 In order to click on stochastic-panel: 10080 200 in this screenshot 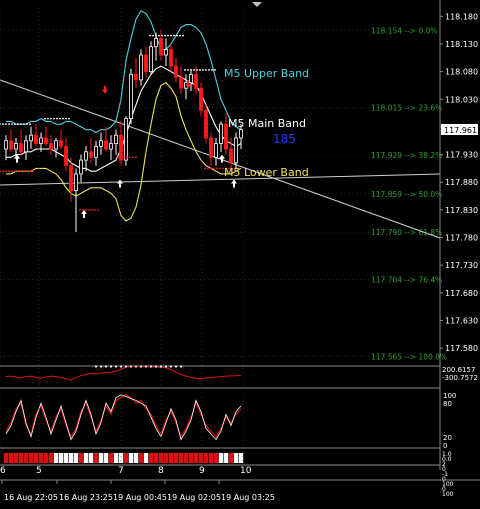, I will do `click(228, 421)`.